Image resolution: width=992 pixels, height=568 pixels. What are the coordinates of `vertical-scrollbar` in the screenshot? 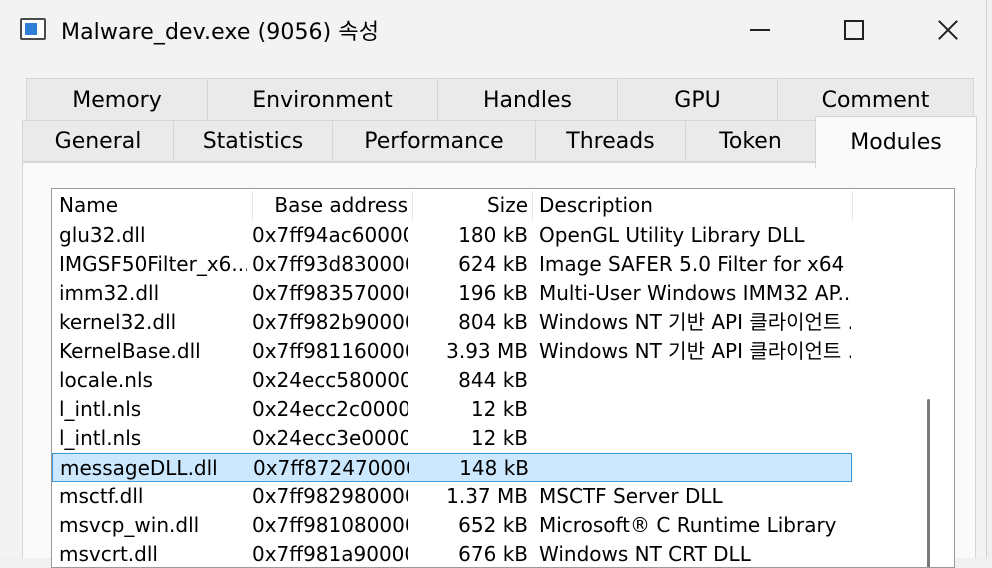 It's located at (928, 483).